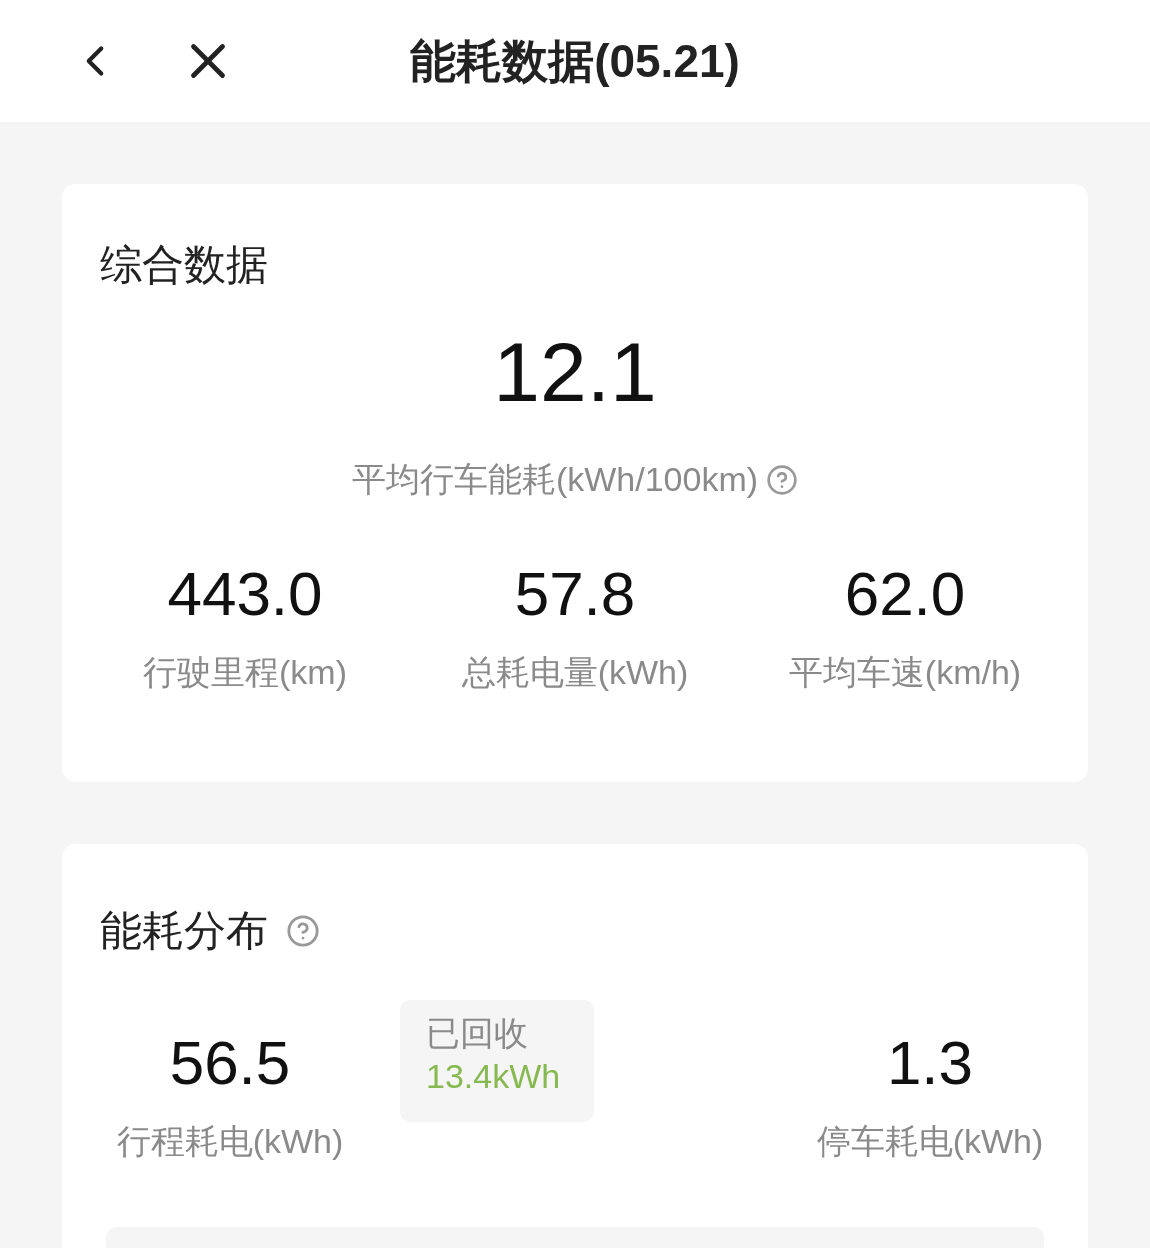 The width and height of the screenshot is (1150, 1248). What do you see at coordinates (905, 594) in the screenshot?
I see `stat-value: 62.0` at bounding box center [905, 594].